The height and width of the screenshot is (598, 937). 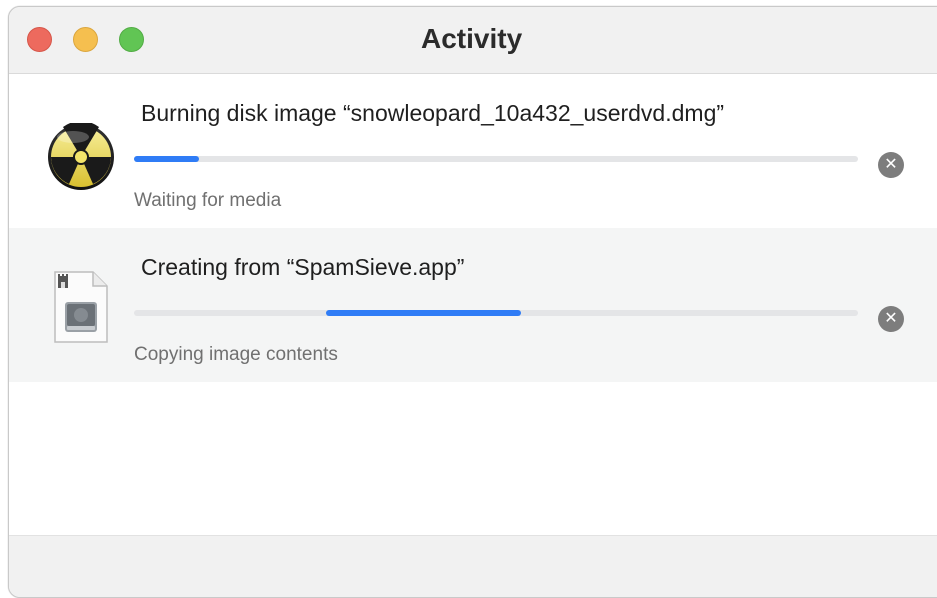 What do you see at coordinates (236, 354) in the screenshot?
I see `activity-status: Copying image contents` at bounding box center [236, 354].